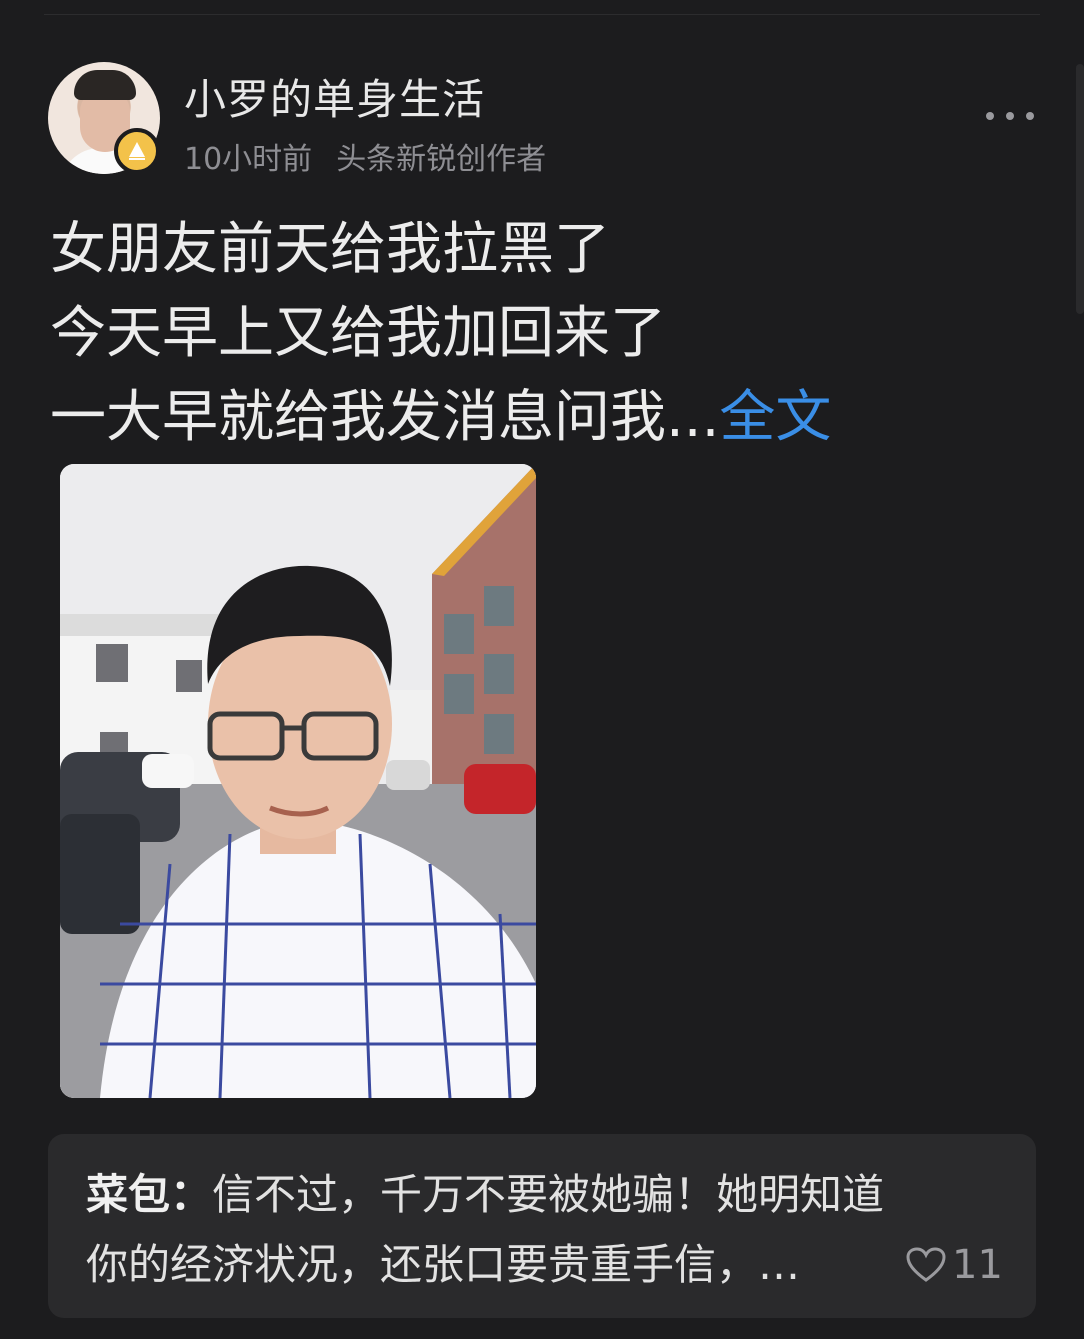 This screenshot has width=1084, height=1339. I want to click on post-meta: 10小时前 头条新锐创作者, so click(365, 156).